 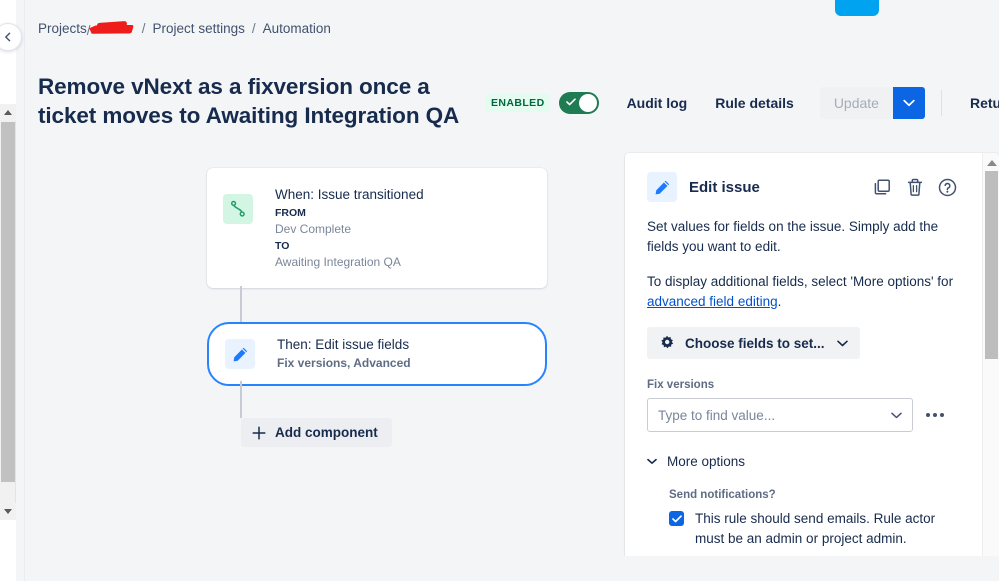 I want to click on scrollbar-thumb, so click(x=8, y=302).